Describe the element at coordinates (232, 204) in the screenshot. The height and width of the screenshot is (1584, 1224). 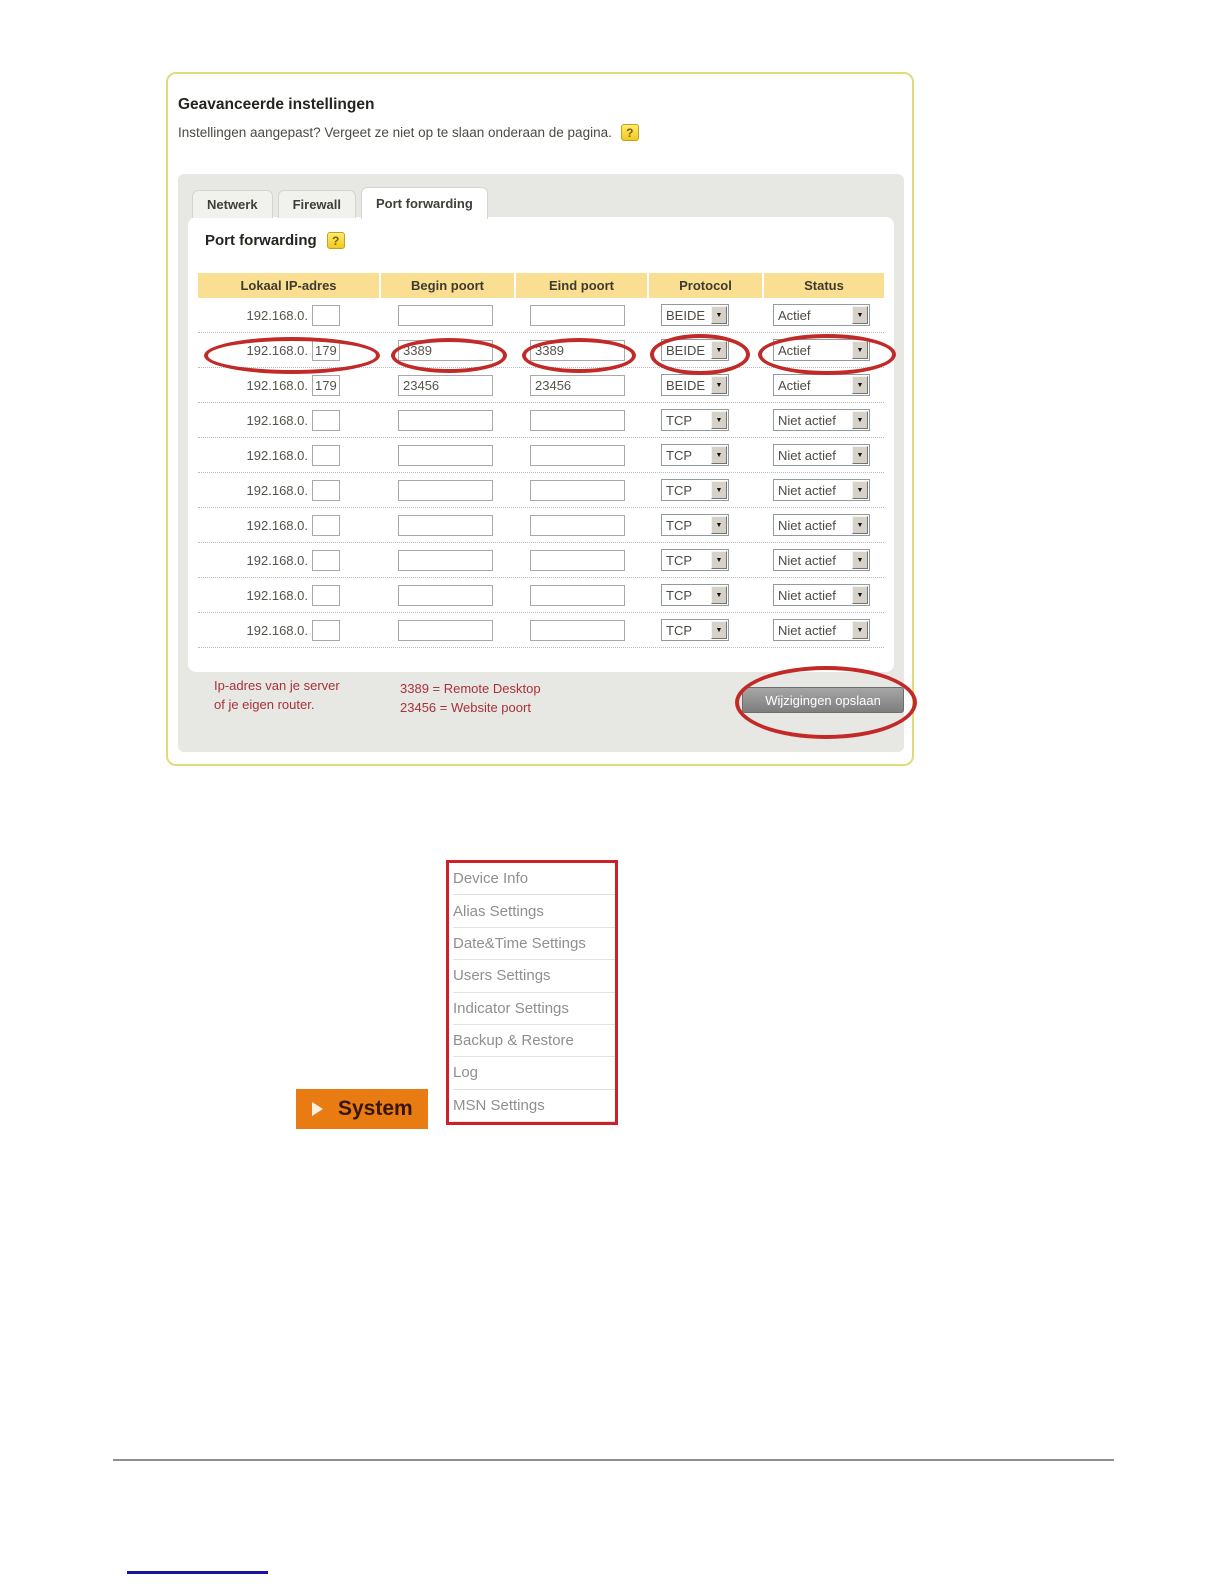
I see `tab-netwerk: Netwerk` at that location.